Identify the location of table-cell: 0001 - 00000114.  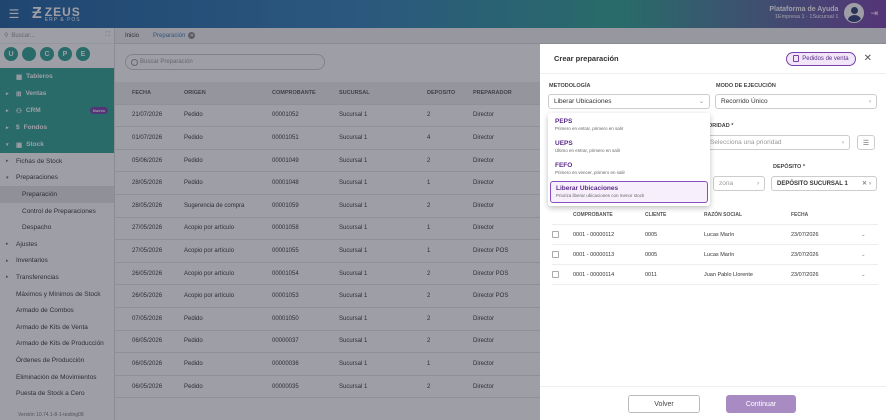
(594, 274).